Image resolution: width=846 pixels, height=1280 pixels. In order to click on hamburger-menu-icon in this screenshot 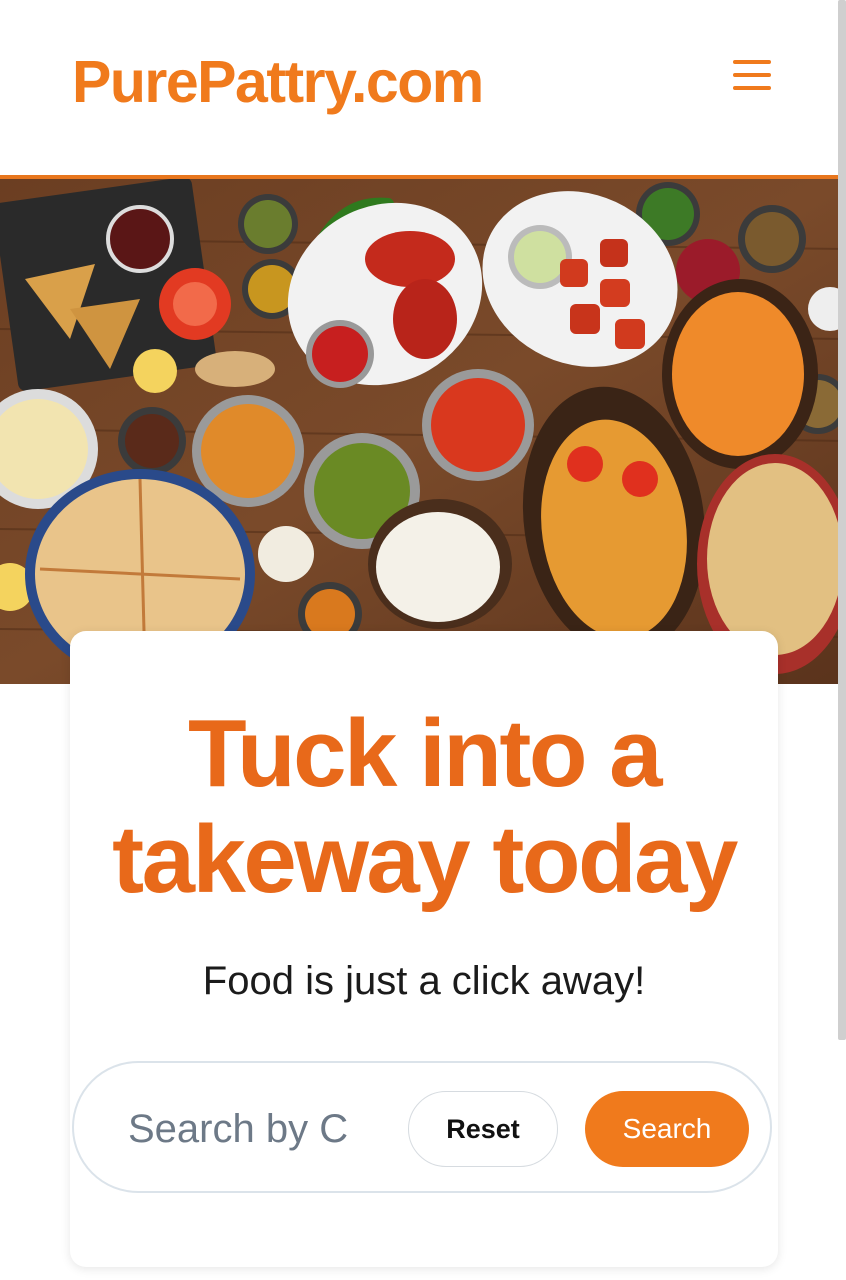, I will do `click(752, 76)`.